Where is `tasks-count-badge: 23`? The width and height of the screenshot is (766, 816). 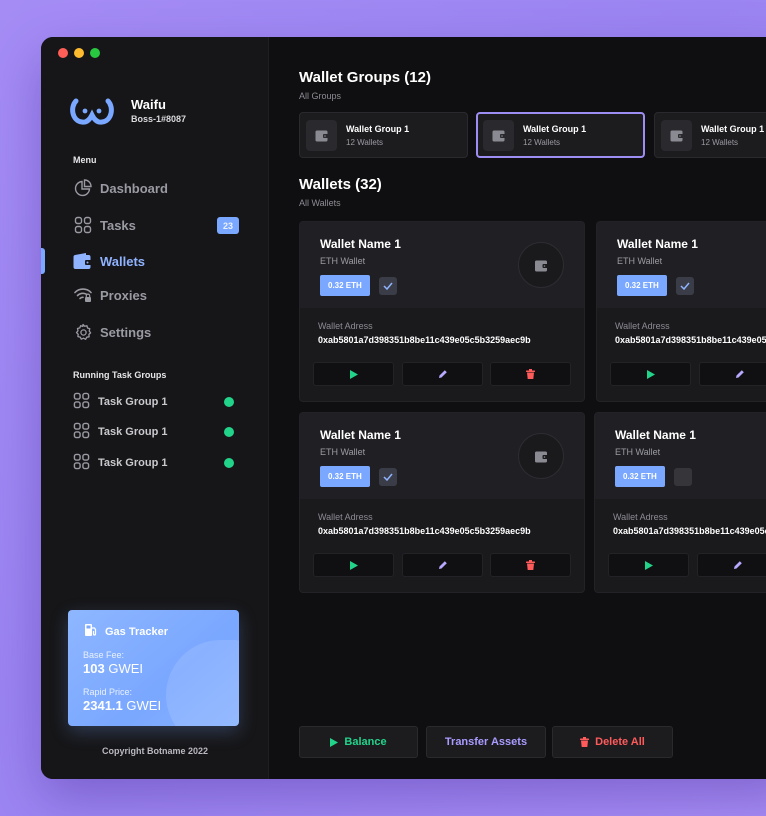 tasks-count-badge: 23 is located at coordinates (228, 225).